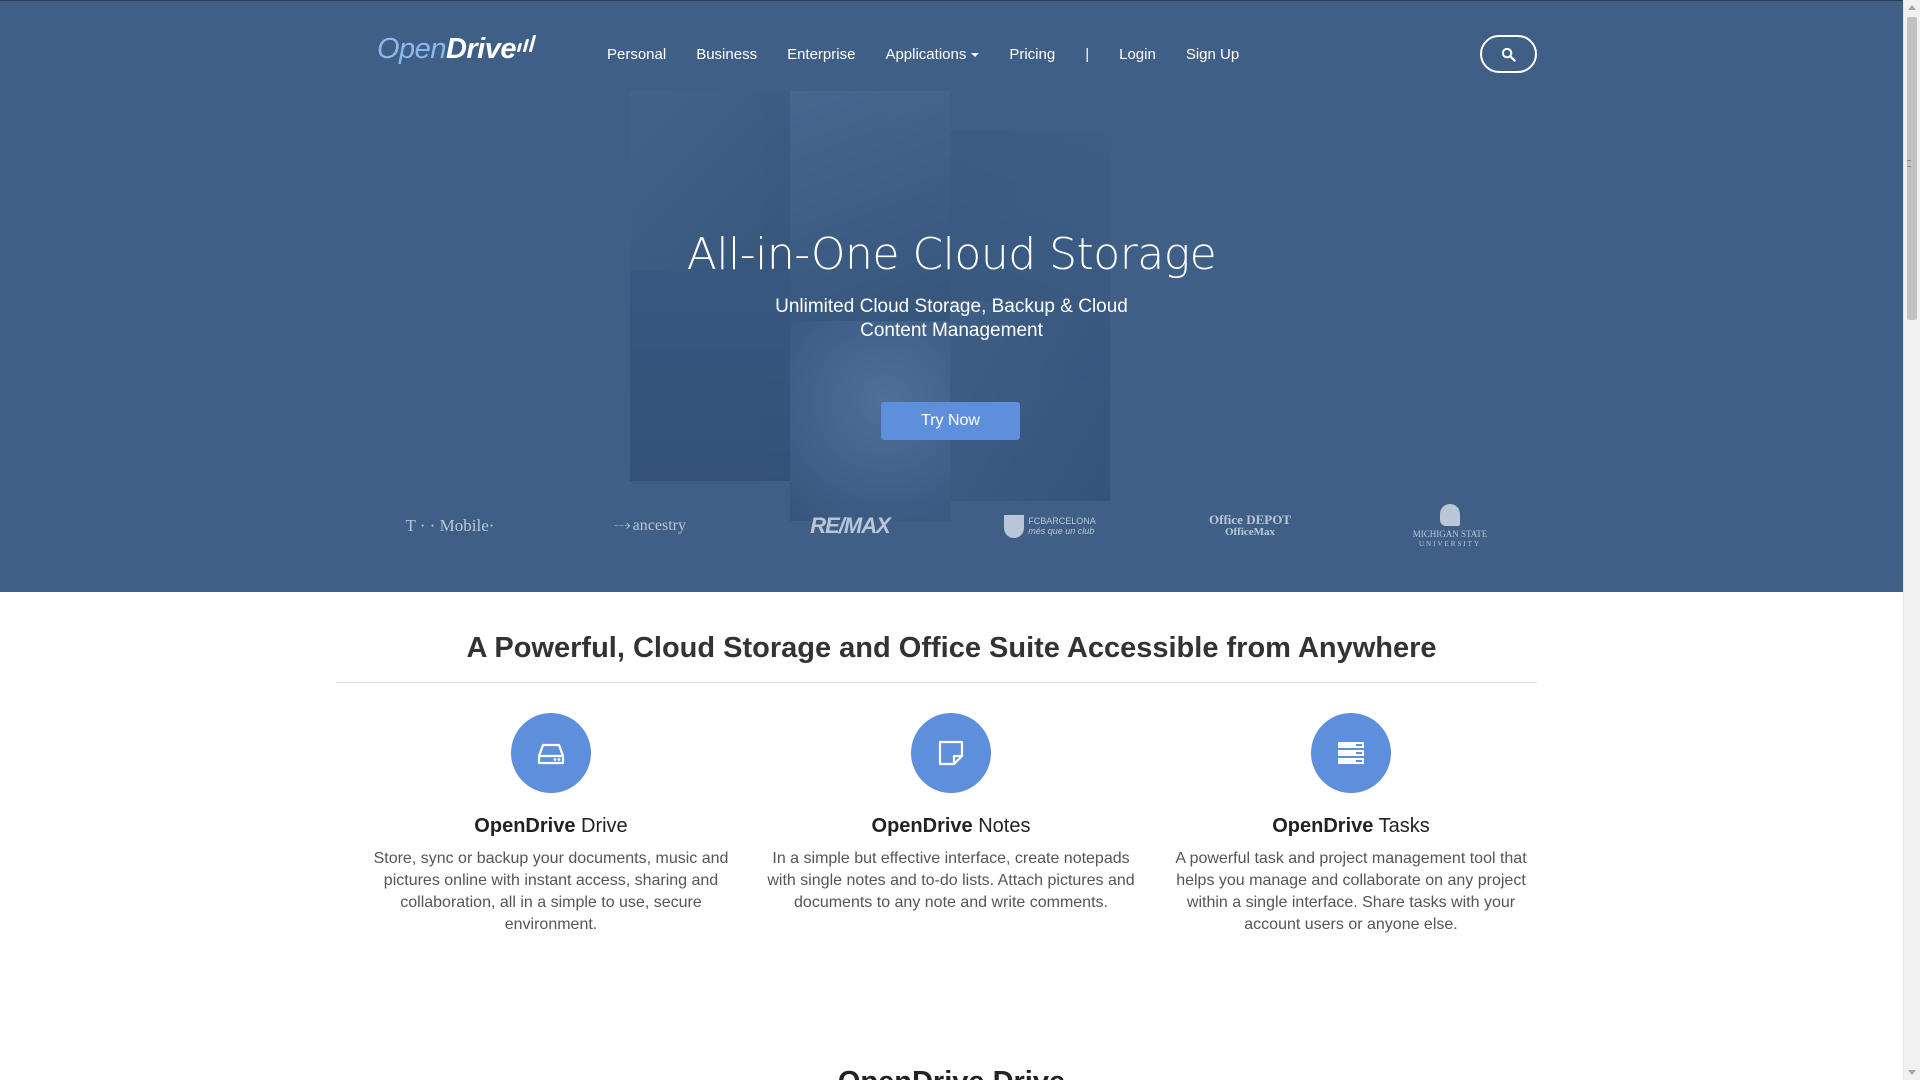 Image resolution: width=1920 pixels, height=1080 pixels. I want to click on page-scrollbar, so click(1911, 540).